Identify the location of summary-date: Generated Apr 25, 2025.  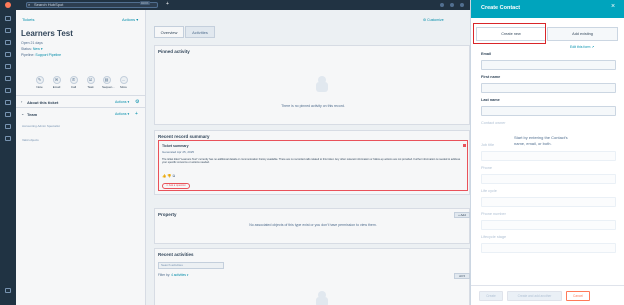
(178, 152).